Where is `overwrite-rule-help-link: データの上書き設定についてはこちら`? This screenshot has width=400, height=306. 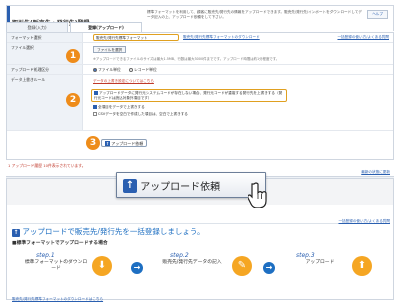 overwrite-rule-help-link: データの上書き設定についてはこちら is located at coordinates (123, 81).